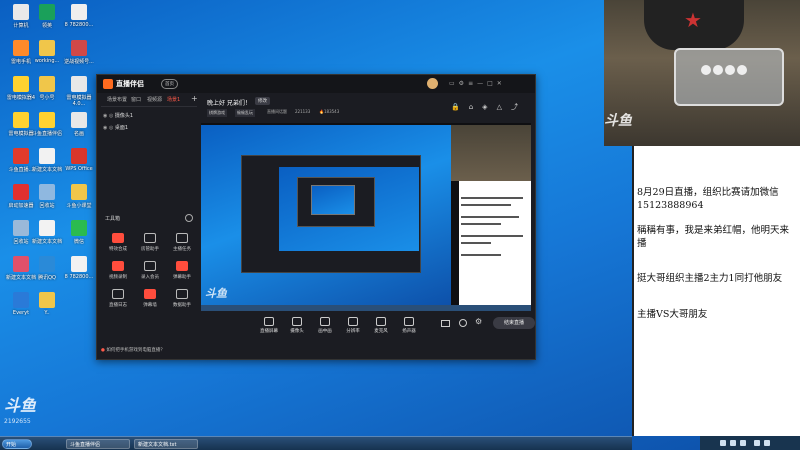  What do you see at coordinates (353, 325) in the screenshot?
I see `bottom-tool: 分辨率` at bounding box center [353, 325].